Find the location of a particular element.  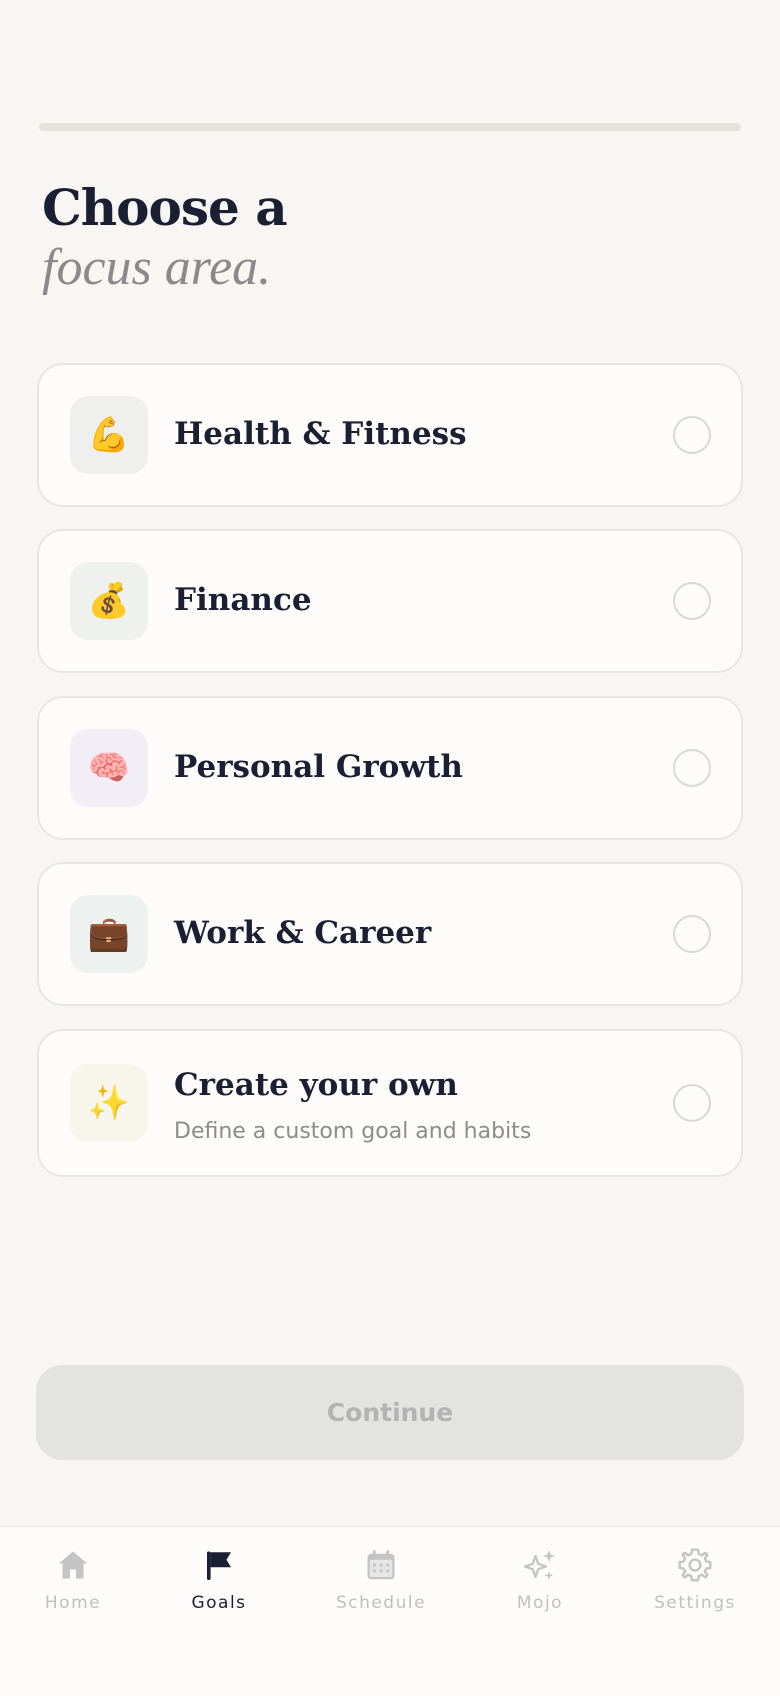

home-icon is located at coordinates (73, 1565).